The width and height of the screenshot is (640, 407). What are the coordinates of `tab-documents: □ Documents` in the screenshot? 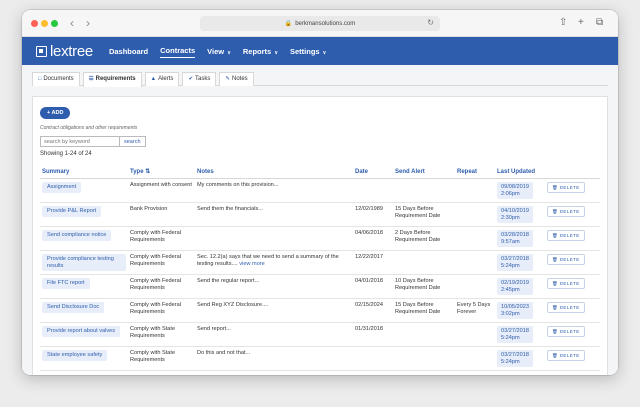 It's located at (56, 79).